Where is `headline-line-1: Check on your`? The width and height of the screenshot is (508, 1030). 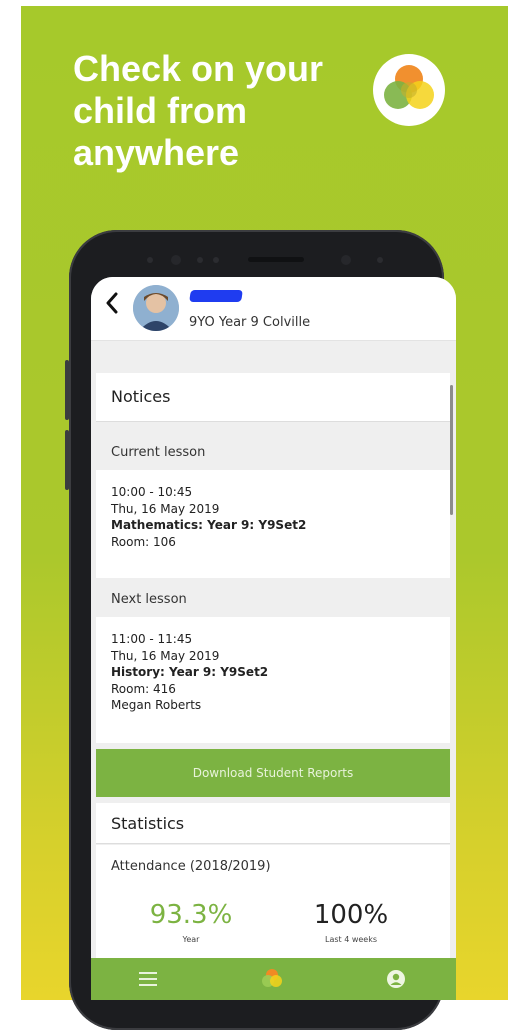
headline-line-1: Check on your is located at coordinates (198, 68).